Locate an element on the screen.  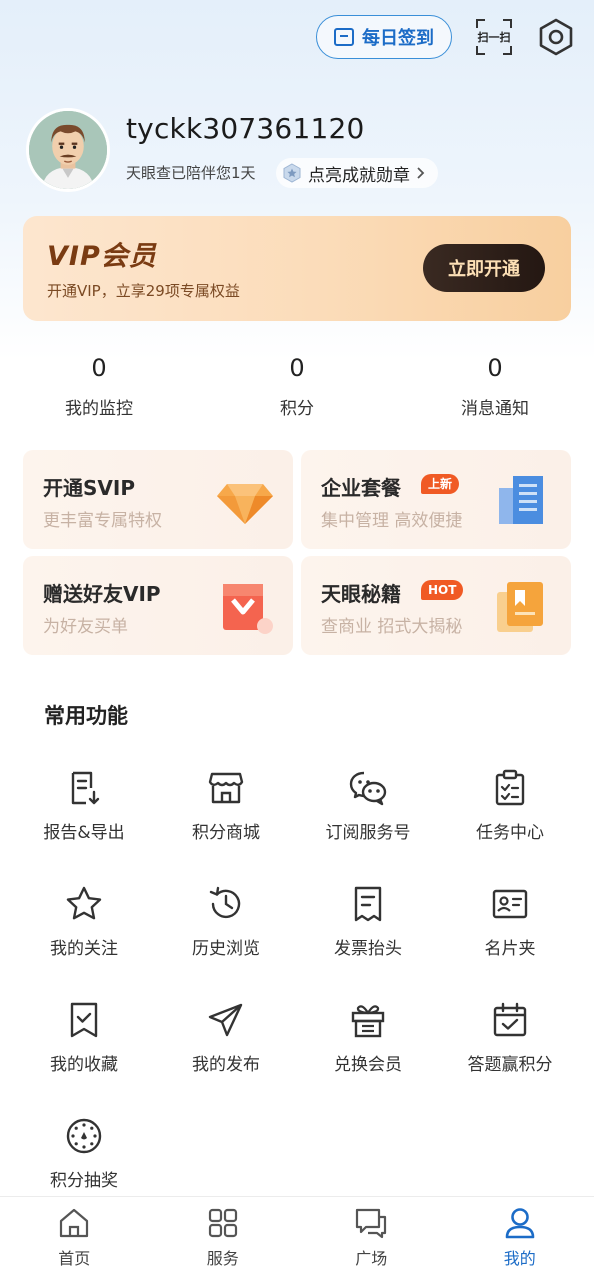
func-label: 订阅服务号 is located at coordinates (368, 833).